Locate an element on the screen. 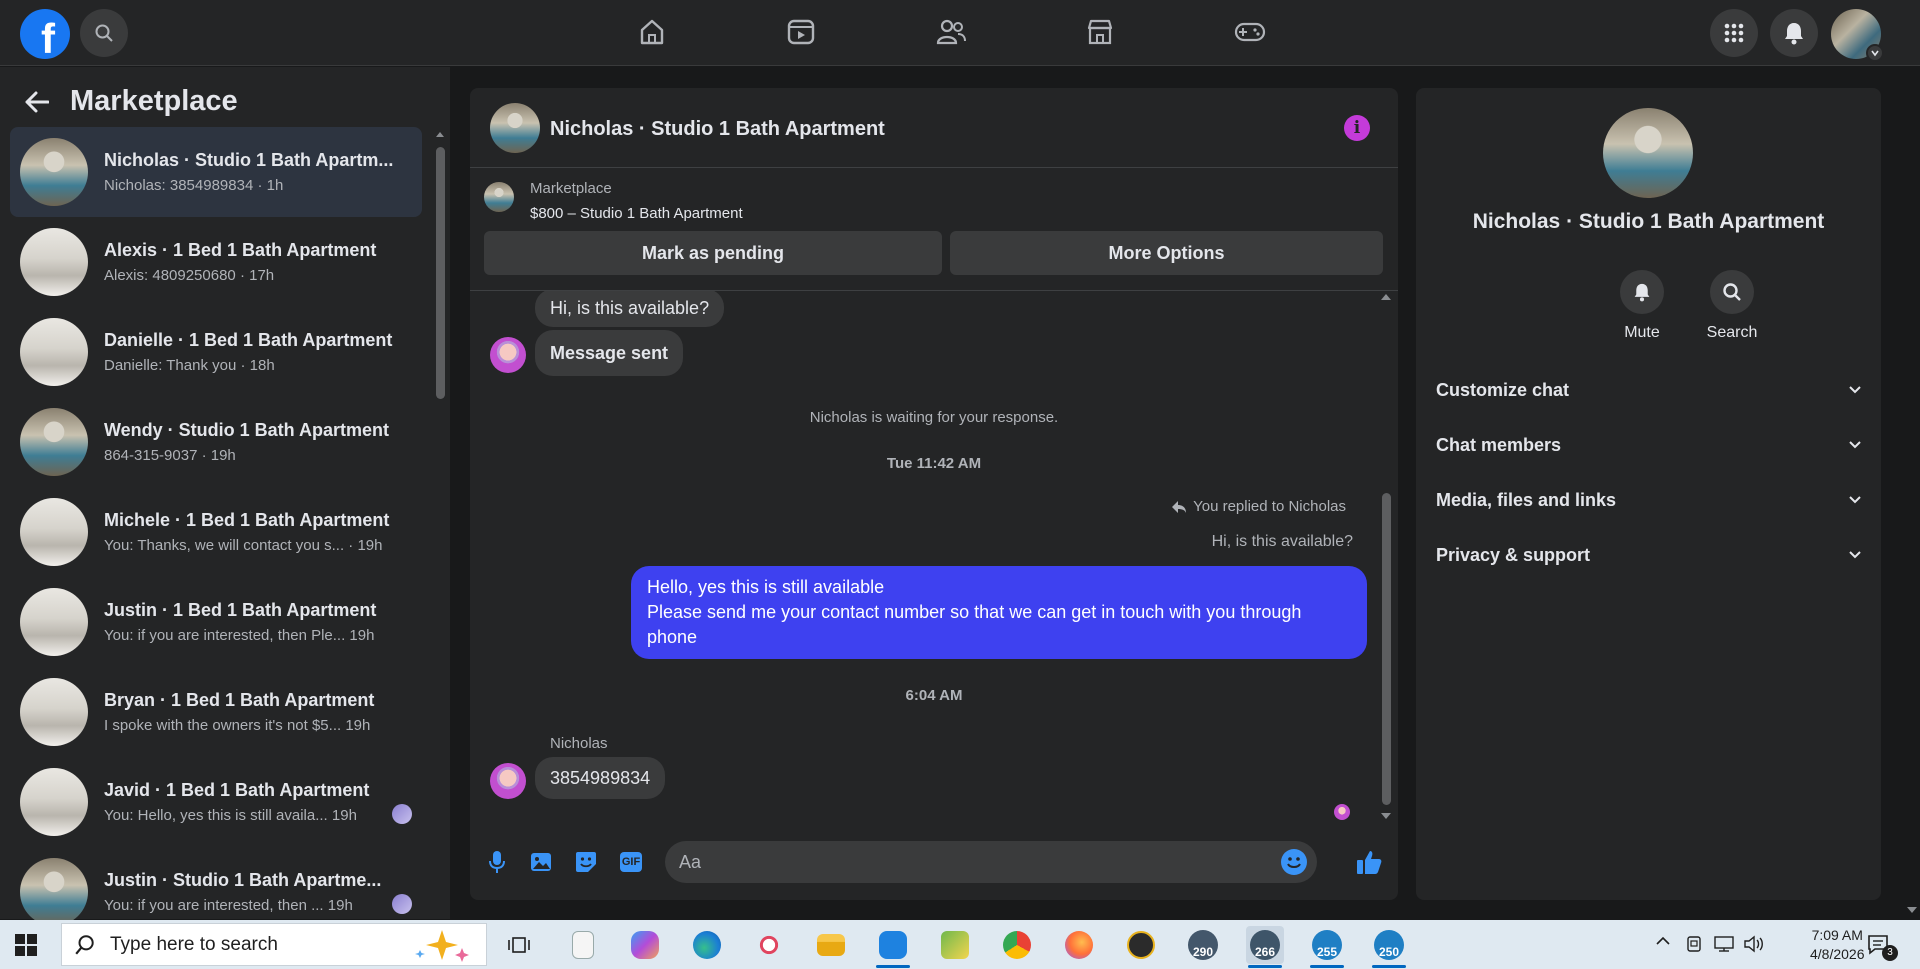  thread-scrollbar is located at coordinates (1386, 558).